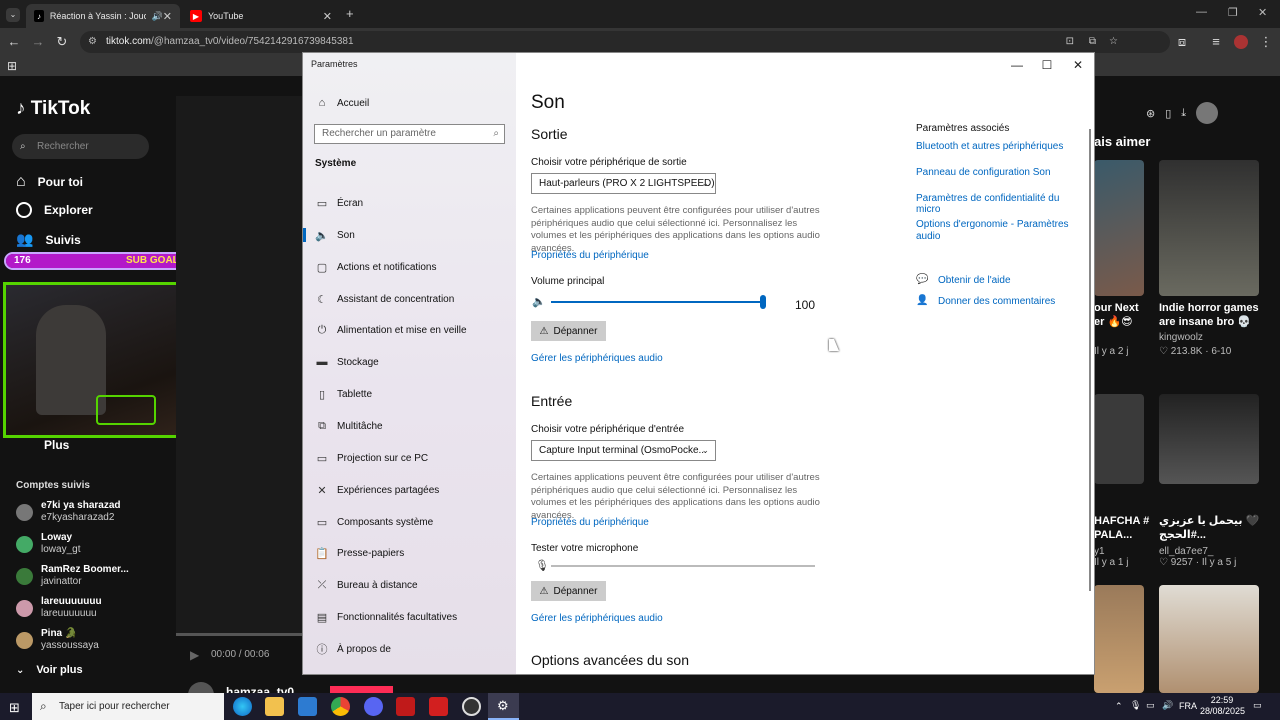 The height and width of the screenshot is (720, 1280). What do you see at coordinates (1116, 315) in the screenshot?
I see `card-caption: our Next er 🔥😎` at bounding box center [1116, 315].